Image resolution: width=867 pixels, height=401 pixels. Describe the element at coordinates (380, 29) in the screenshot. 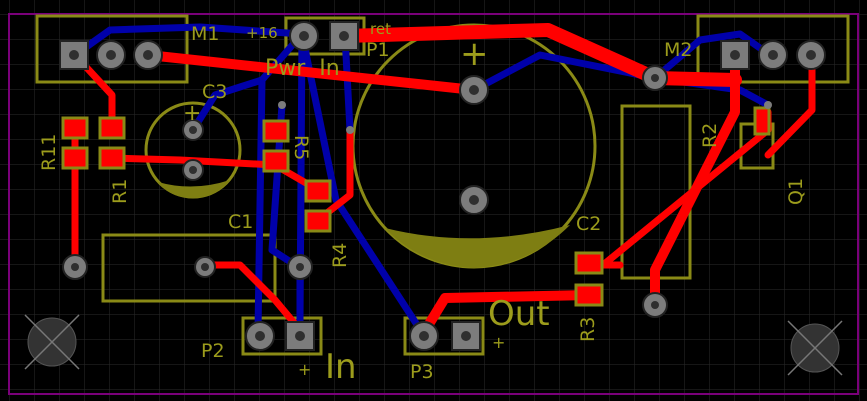

I see `label-ret: ret` at that location.